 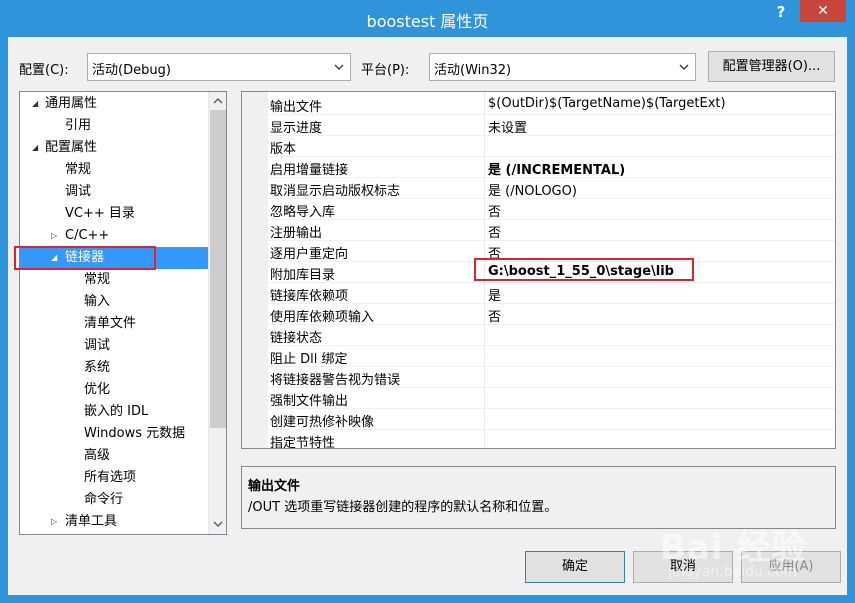 What do you see at coordinates (322, 422) in the screenshot?
I see `property-name: 创建可热修补映像` at bounding box center [322, 422].